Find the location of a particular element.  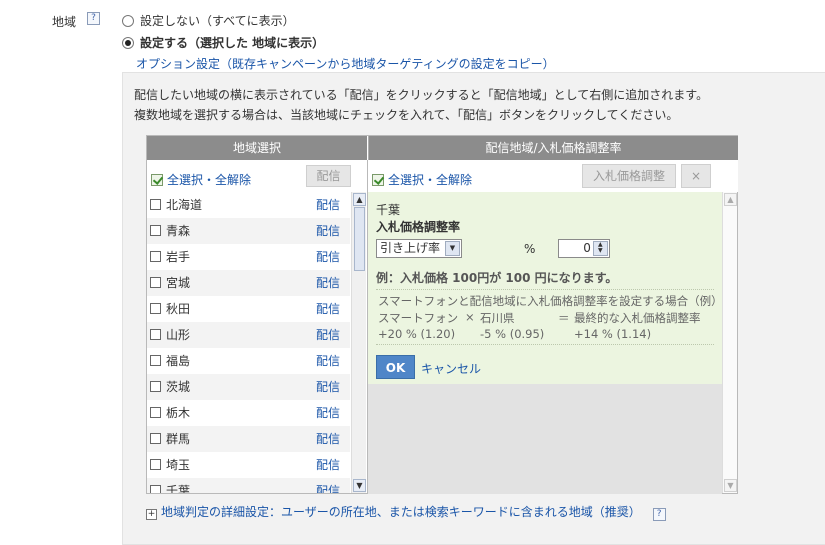

chevron-down-icon: ▼ is located at coordinates (452, 248).